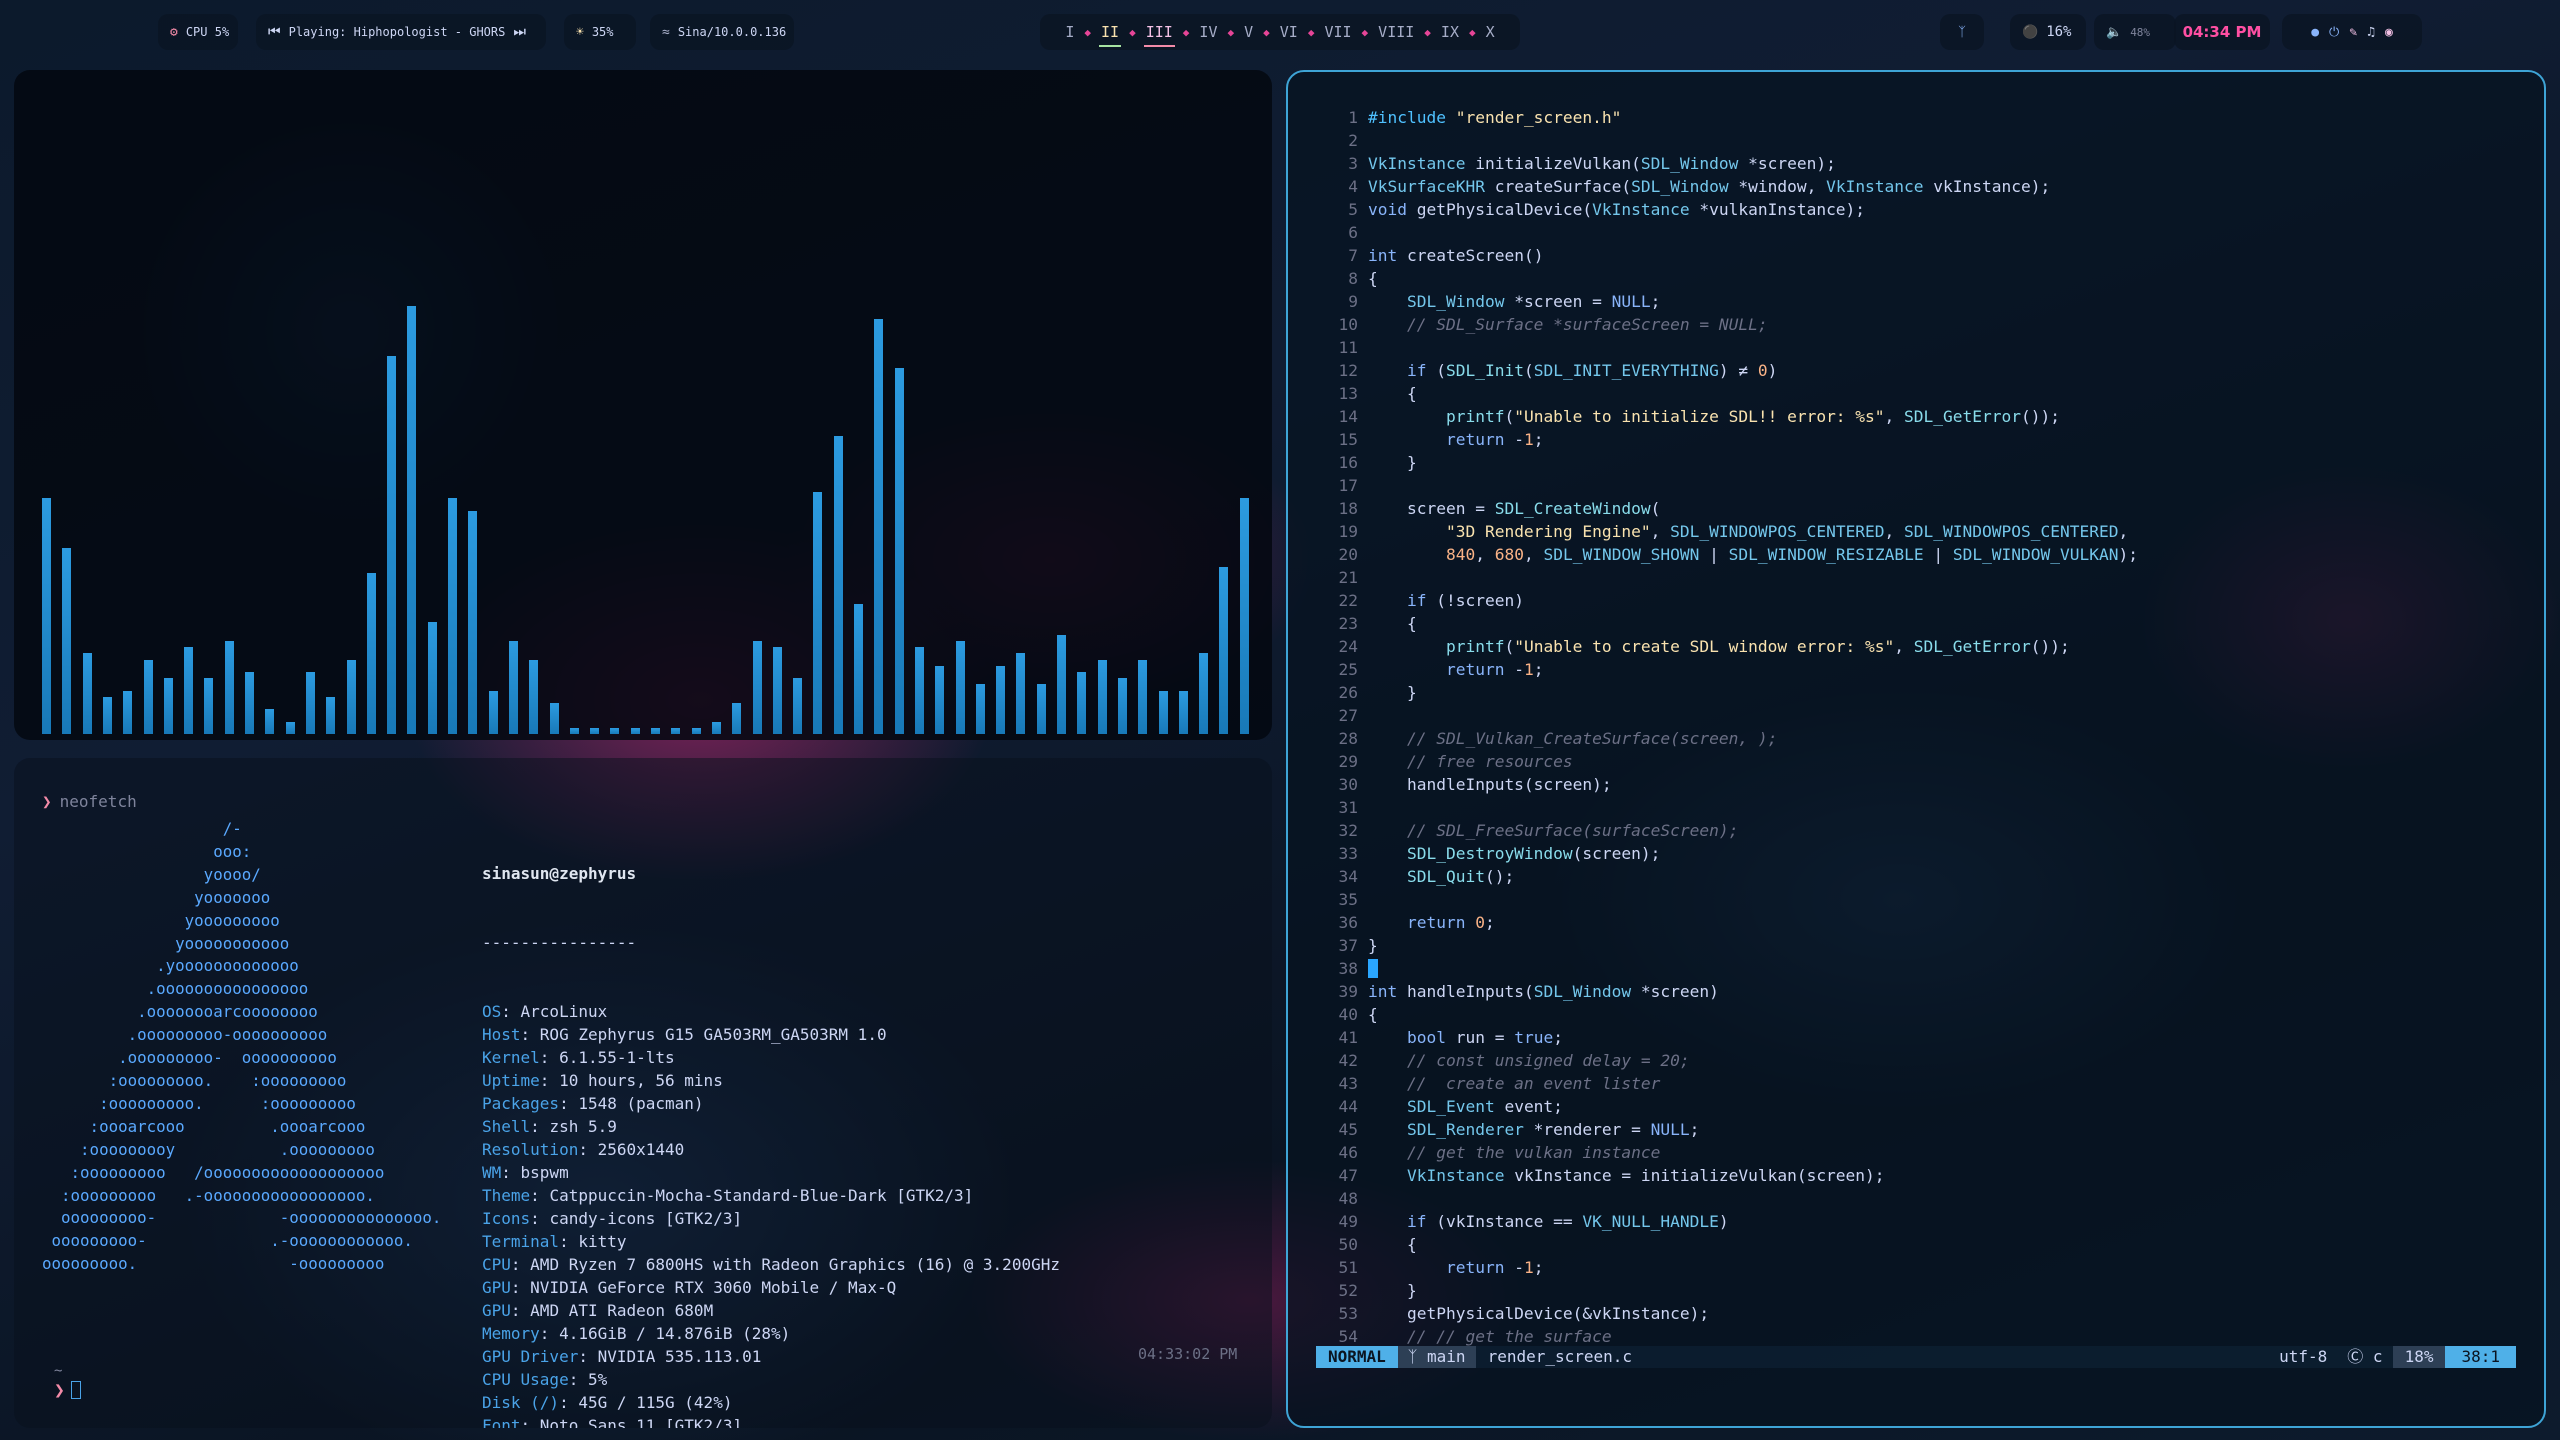 Image resolution: width=2560 pixels, height=1440 pixels. What do you see at coordinates (1916, 876) in the screenshot?
I see `code-line: 34 SDL_Quit();` at bounding box center [1916, 876].